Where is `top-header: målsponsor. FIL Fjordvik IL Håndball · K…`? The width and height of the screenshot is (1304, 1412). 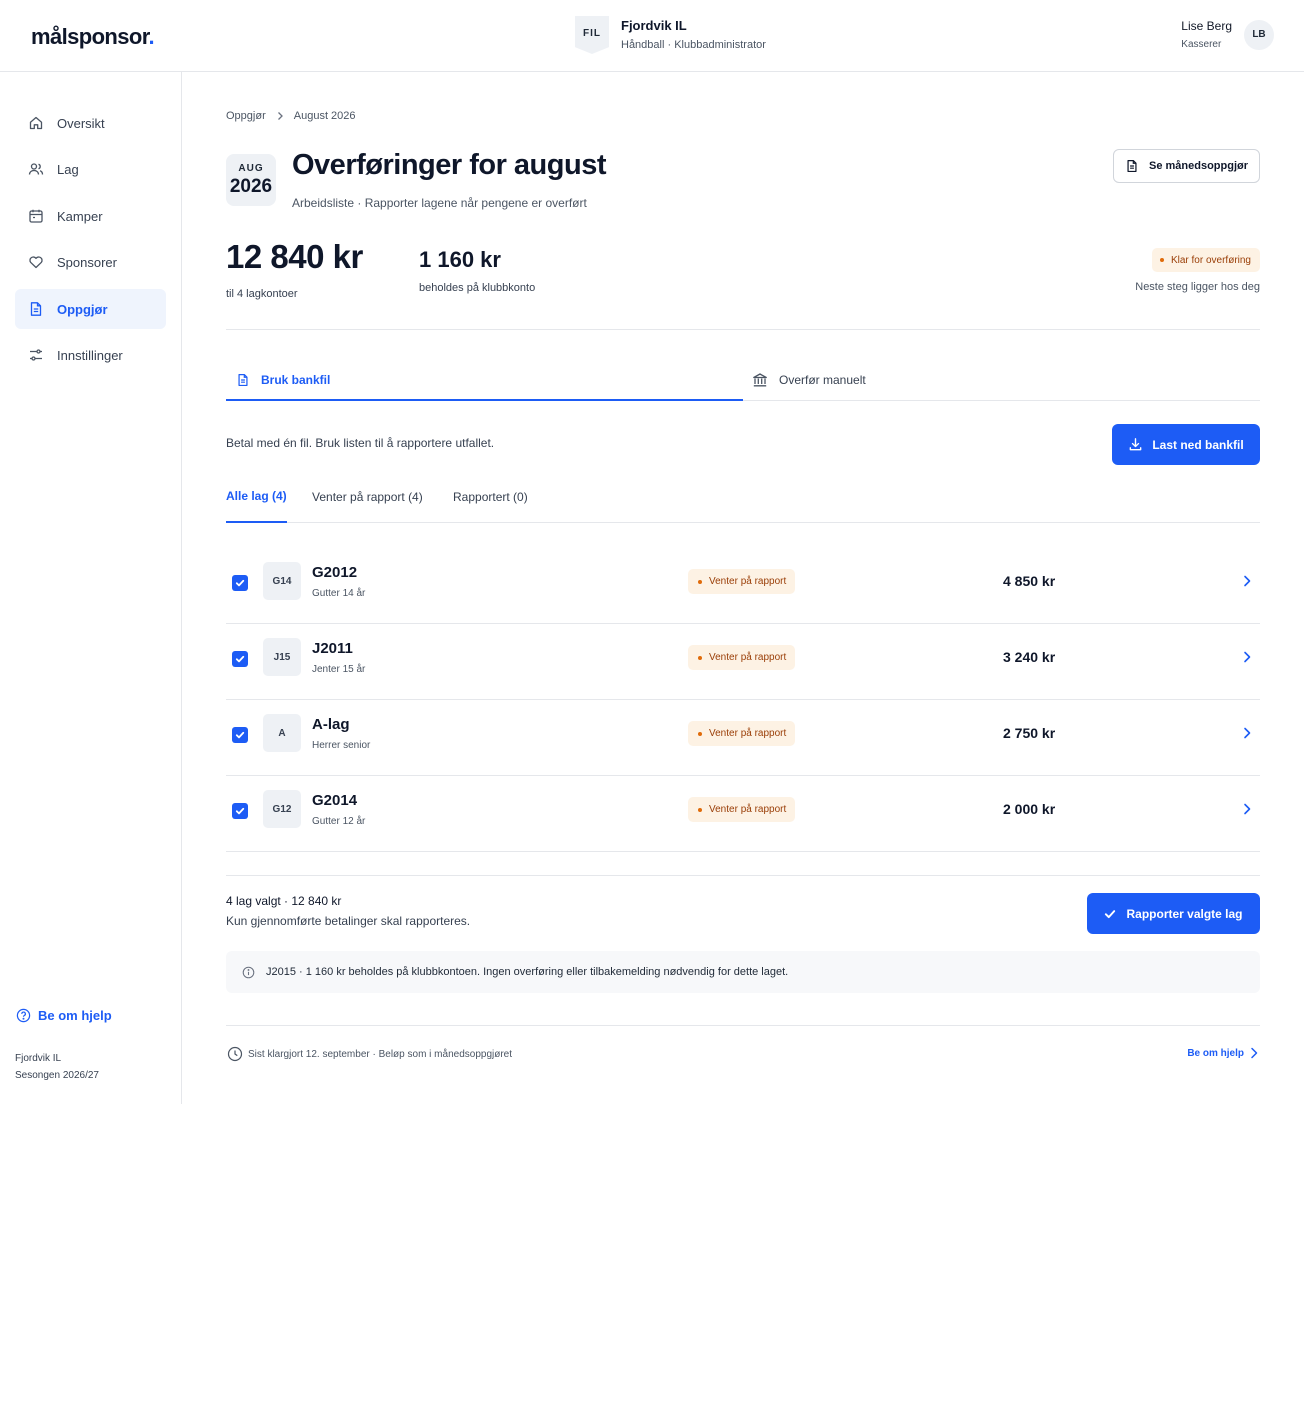 top-header: målsponsor. FIL Fjordvik IL Håndball · K… is located at coordinates (652, 36).